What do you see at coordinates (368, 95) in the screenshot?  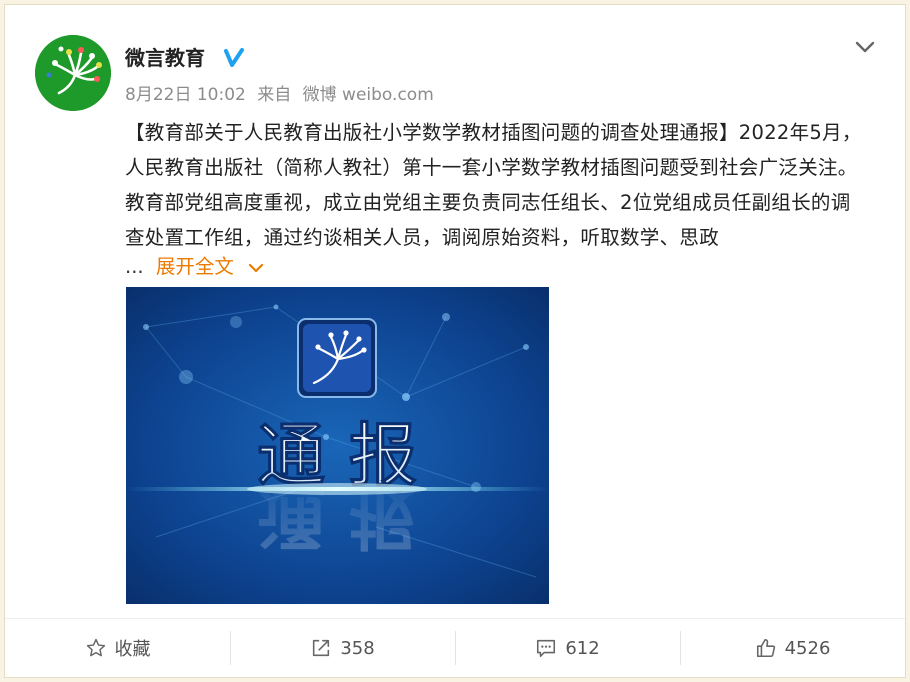 I see `post-source: 微博 weibo.com` at bounding box center [368, 95].